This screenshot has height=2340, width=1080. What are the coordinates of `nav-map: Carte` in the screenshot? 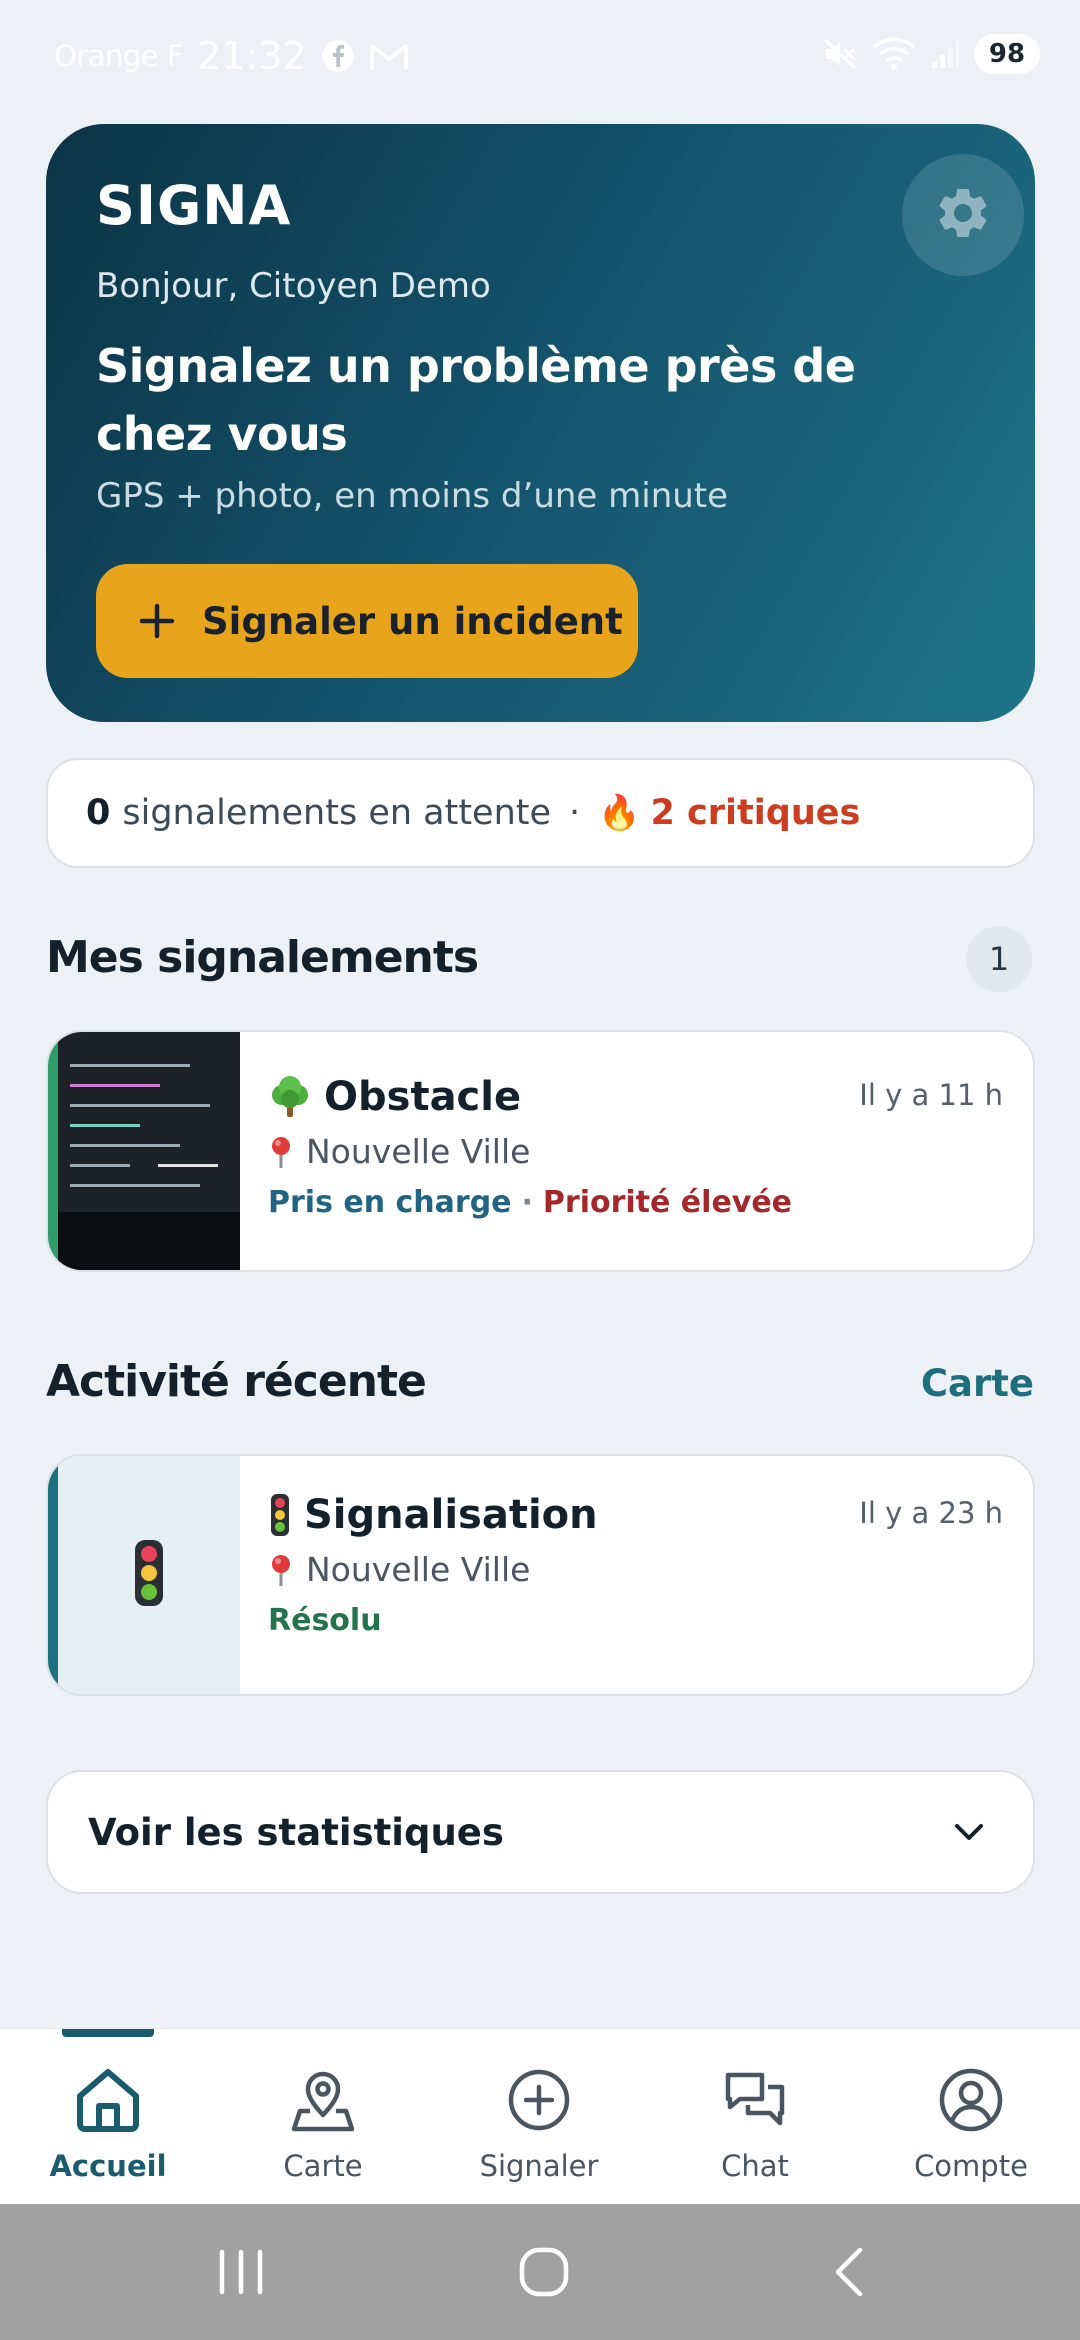 It's located at (323, 2128).